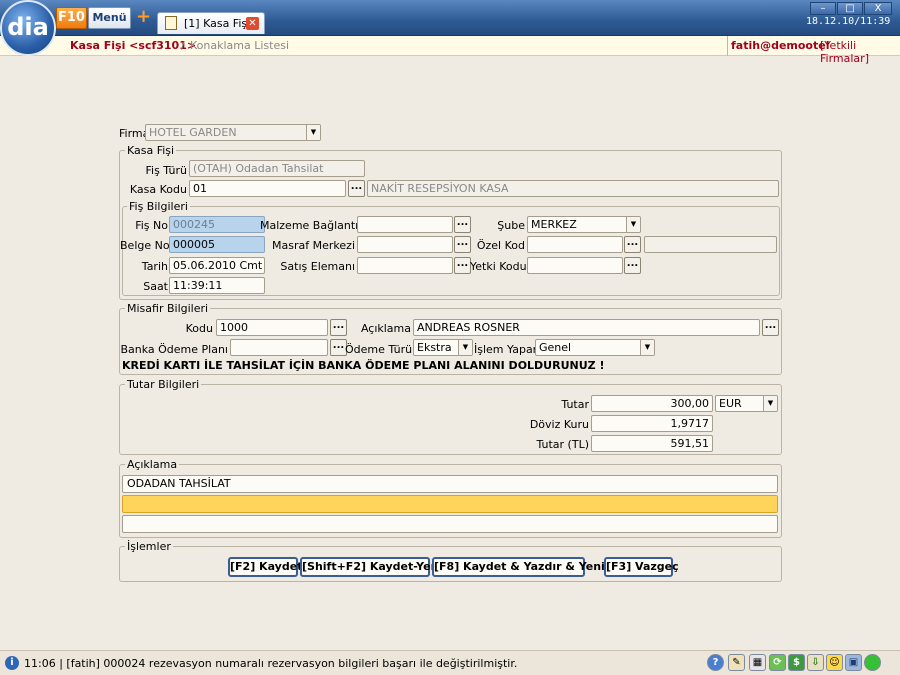 Image resolution: width=900 pixels, height=675 pixels. Describe the element at coordinates (450, 484) in the screenshot. I see `aciklama-line-1: ODADAN TAHSİLAT` at that location.